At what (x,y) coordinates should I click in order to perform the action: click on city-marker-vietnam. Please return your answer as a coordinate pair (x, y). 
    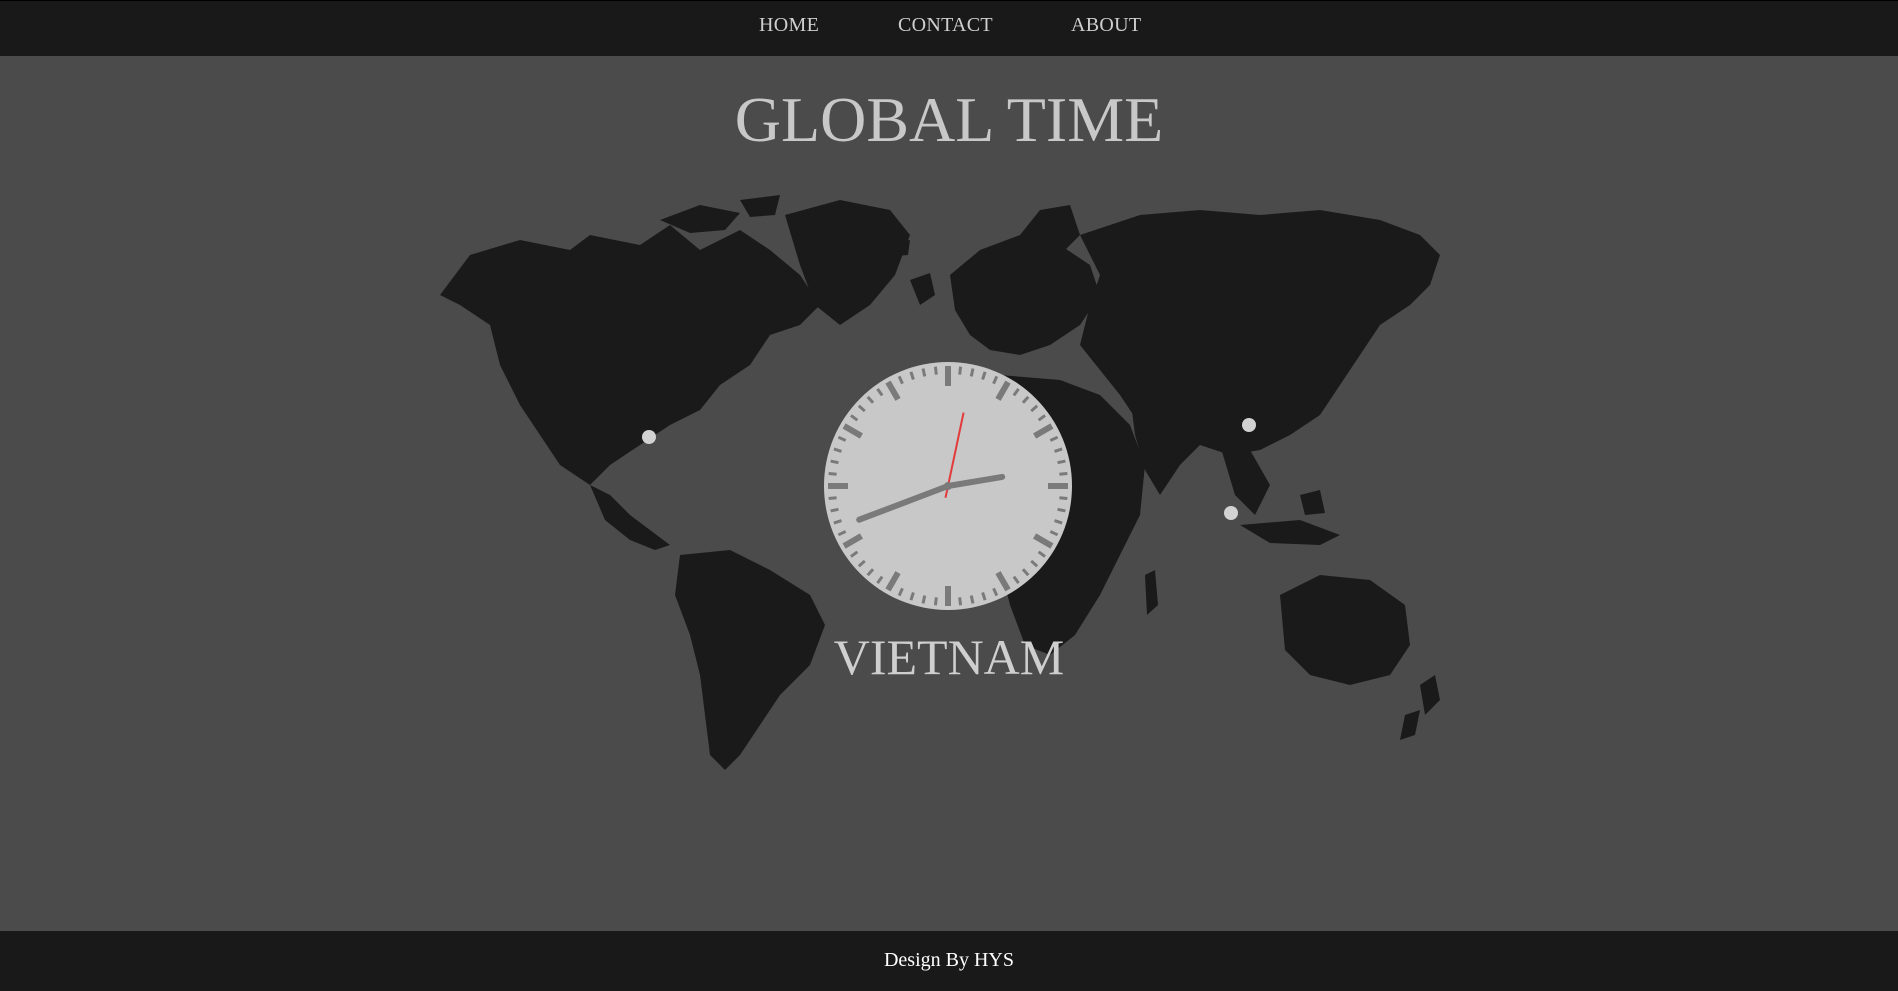
    Looking at the image, I should click on (1231, 513).